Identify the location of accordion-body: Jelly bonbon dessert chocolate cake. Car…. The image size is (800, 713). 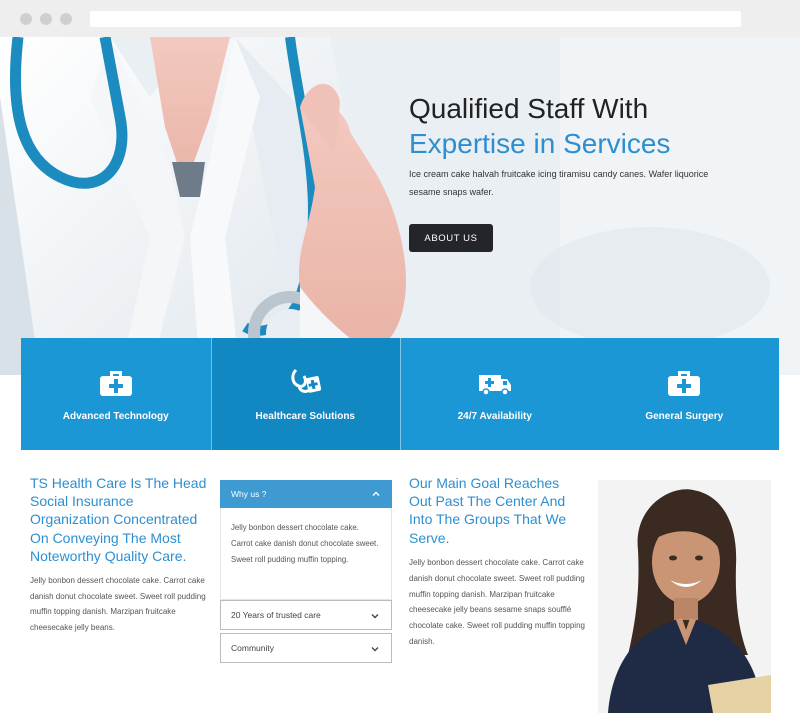
(306, 554).